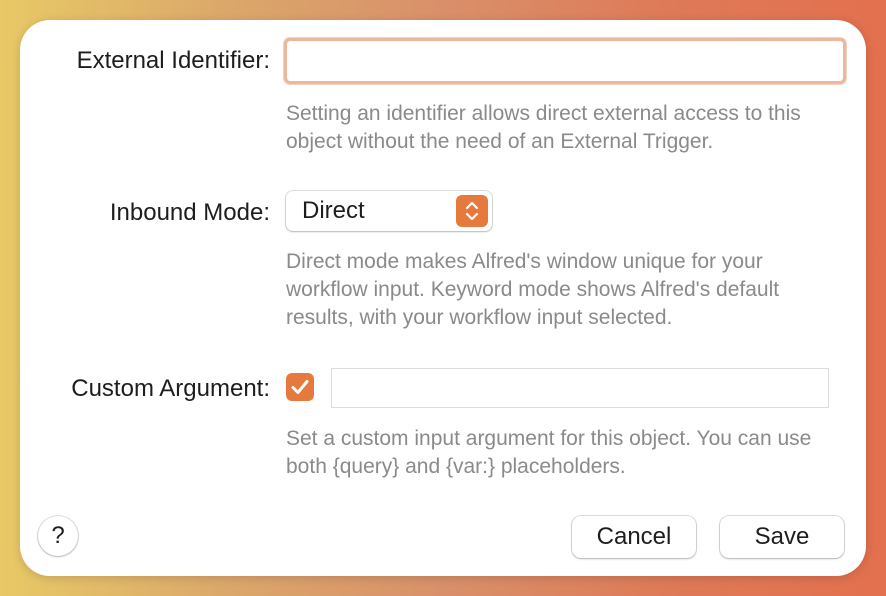  Describe the element at coordinates (333, 210) in the screenshot. I see `inbound-mode-value: Direct` at that location.